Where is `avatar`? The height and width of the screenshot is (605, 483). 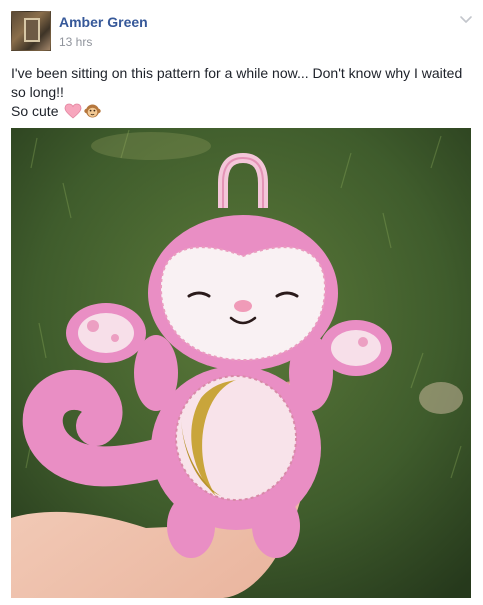 avatar is located at coordinates (31, 31).